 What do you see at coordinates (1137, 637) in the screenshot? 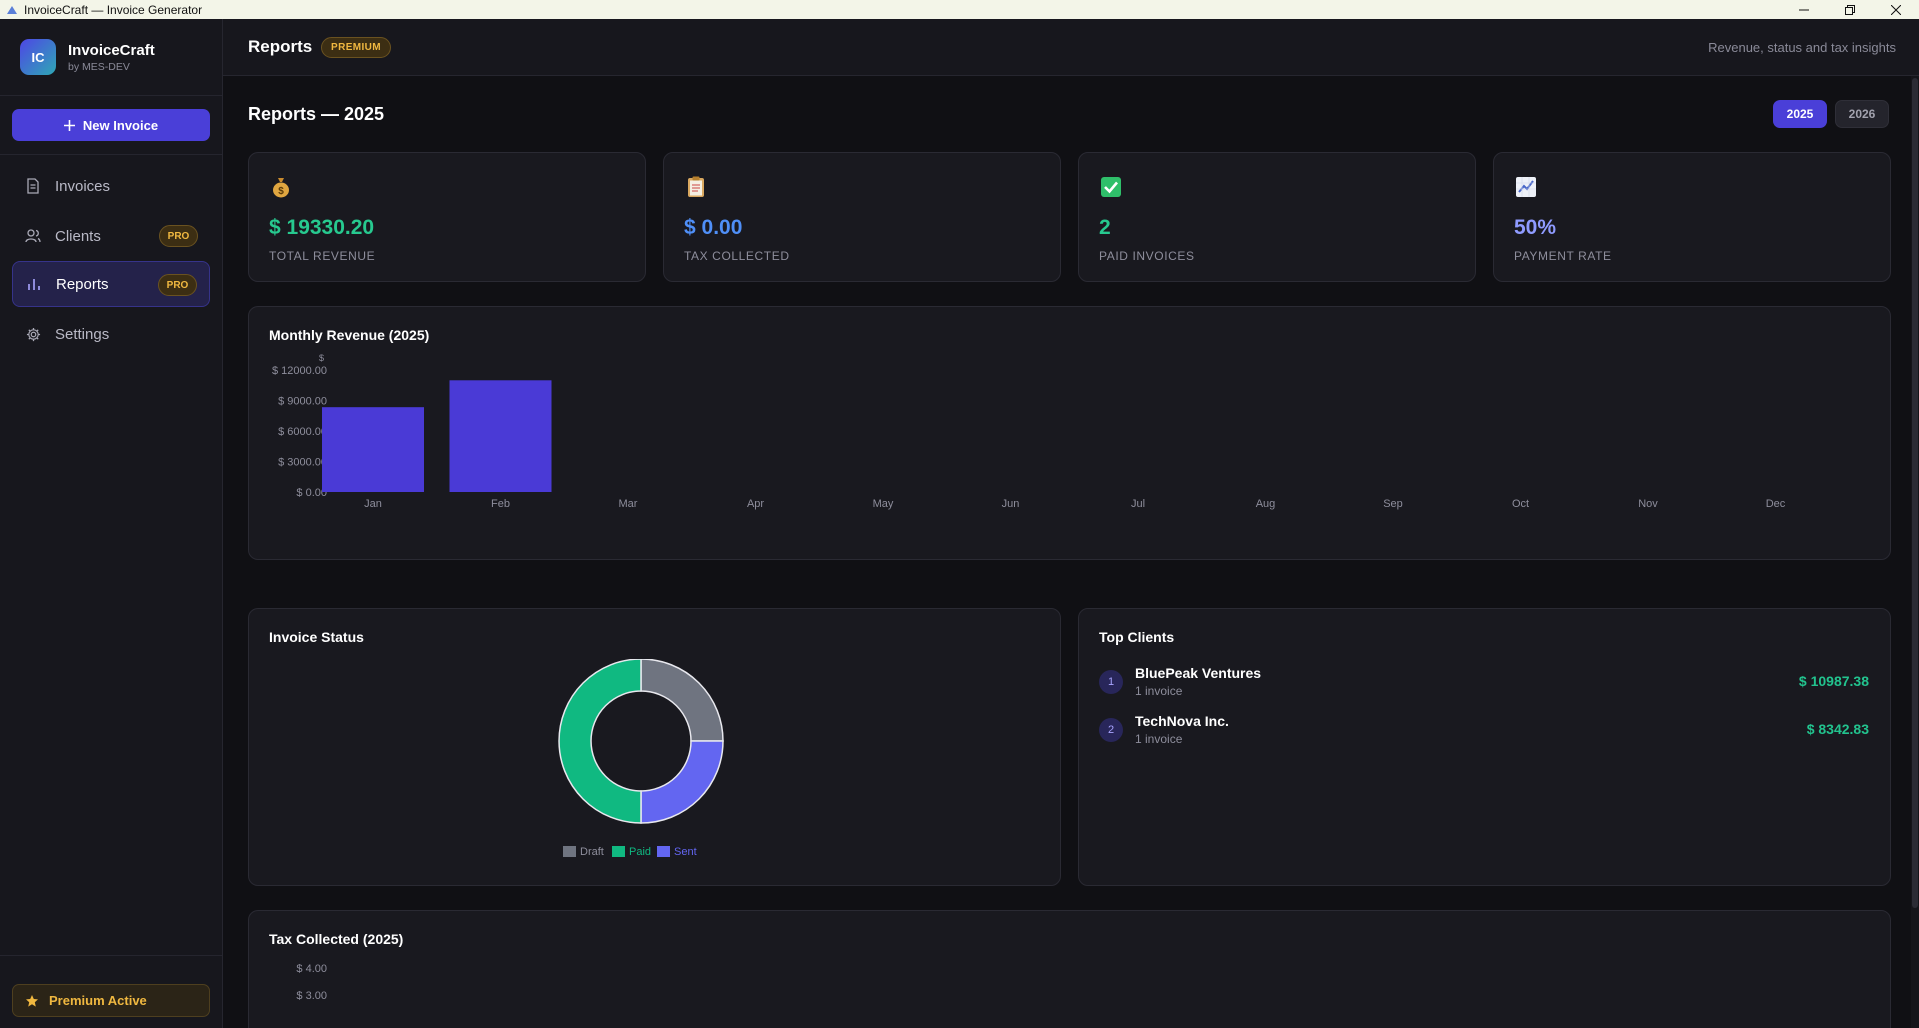
I see `top-clients-title: Top Clients` at bounding box center [1137, 637].